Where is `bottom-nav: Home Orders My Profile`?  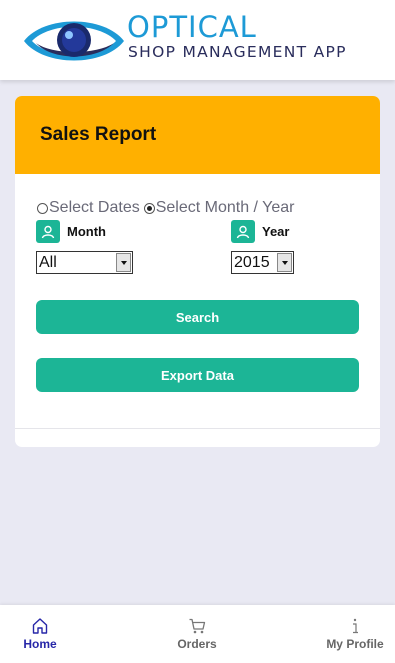
bottom-nav: Home Orders My Profile is located at coordinates (197, 634).